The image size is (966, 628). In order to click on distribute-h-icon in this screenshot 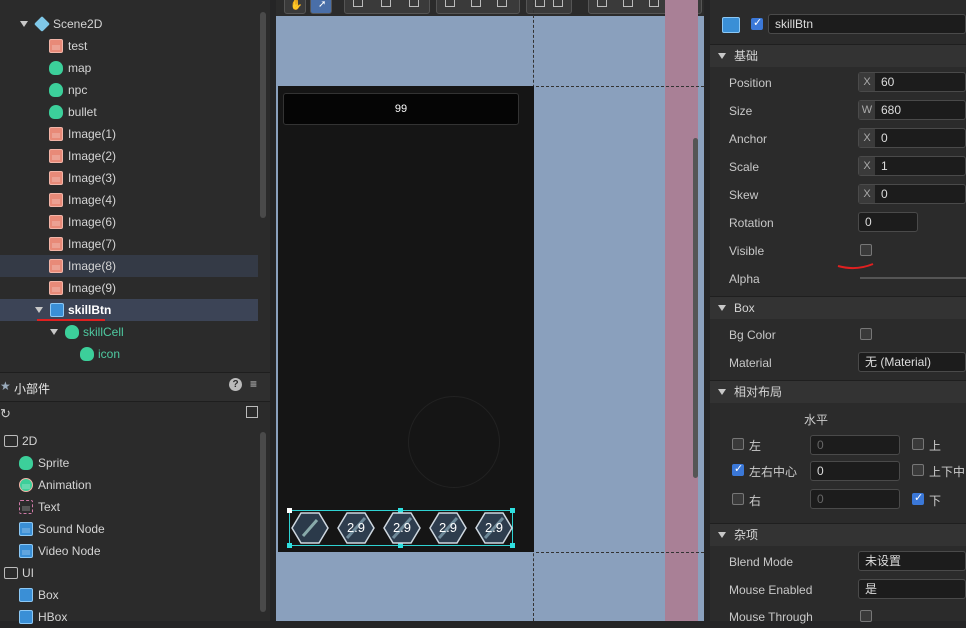, I will do `click(540, 3)`.